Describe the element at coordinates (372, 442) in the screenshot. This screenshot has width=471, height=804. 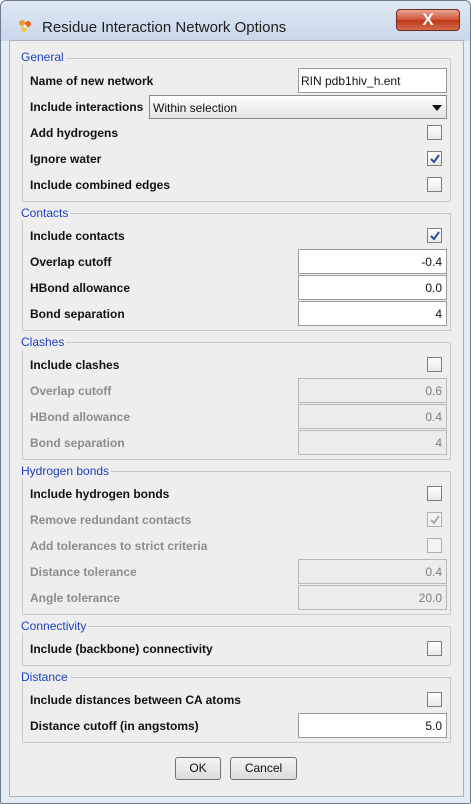
I see `clashes-bond-sep-input: 4` at that location.